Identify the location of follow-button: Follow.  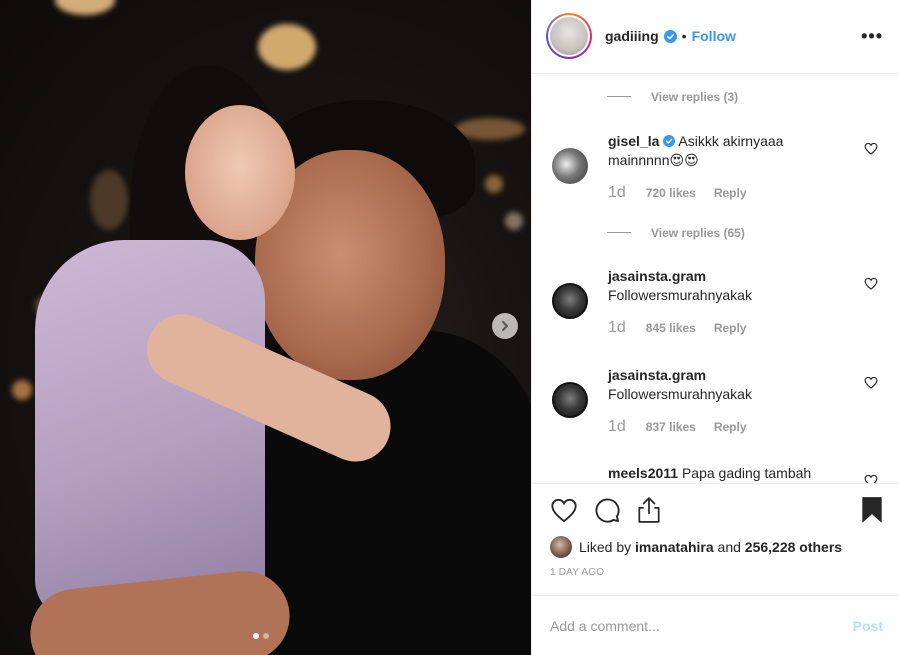
(714, 36).